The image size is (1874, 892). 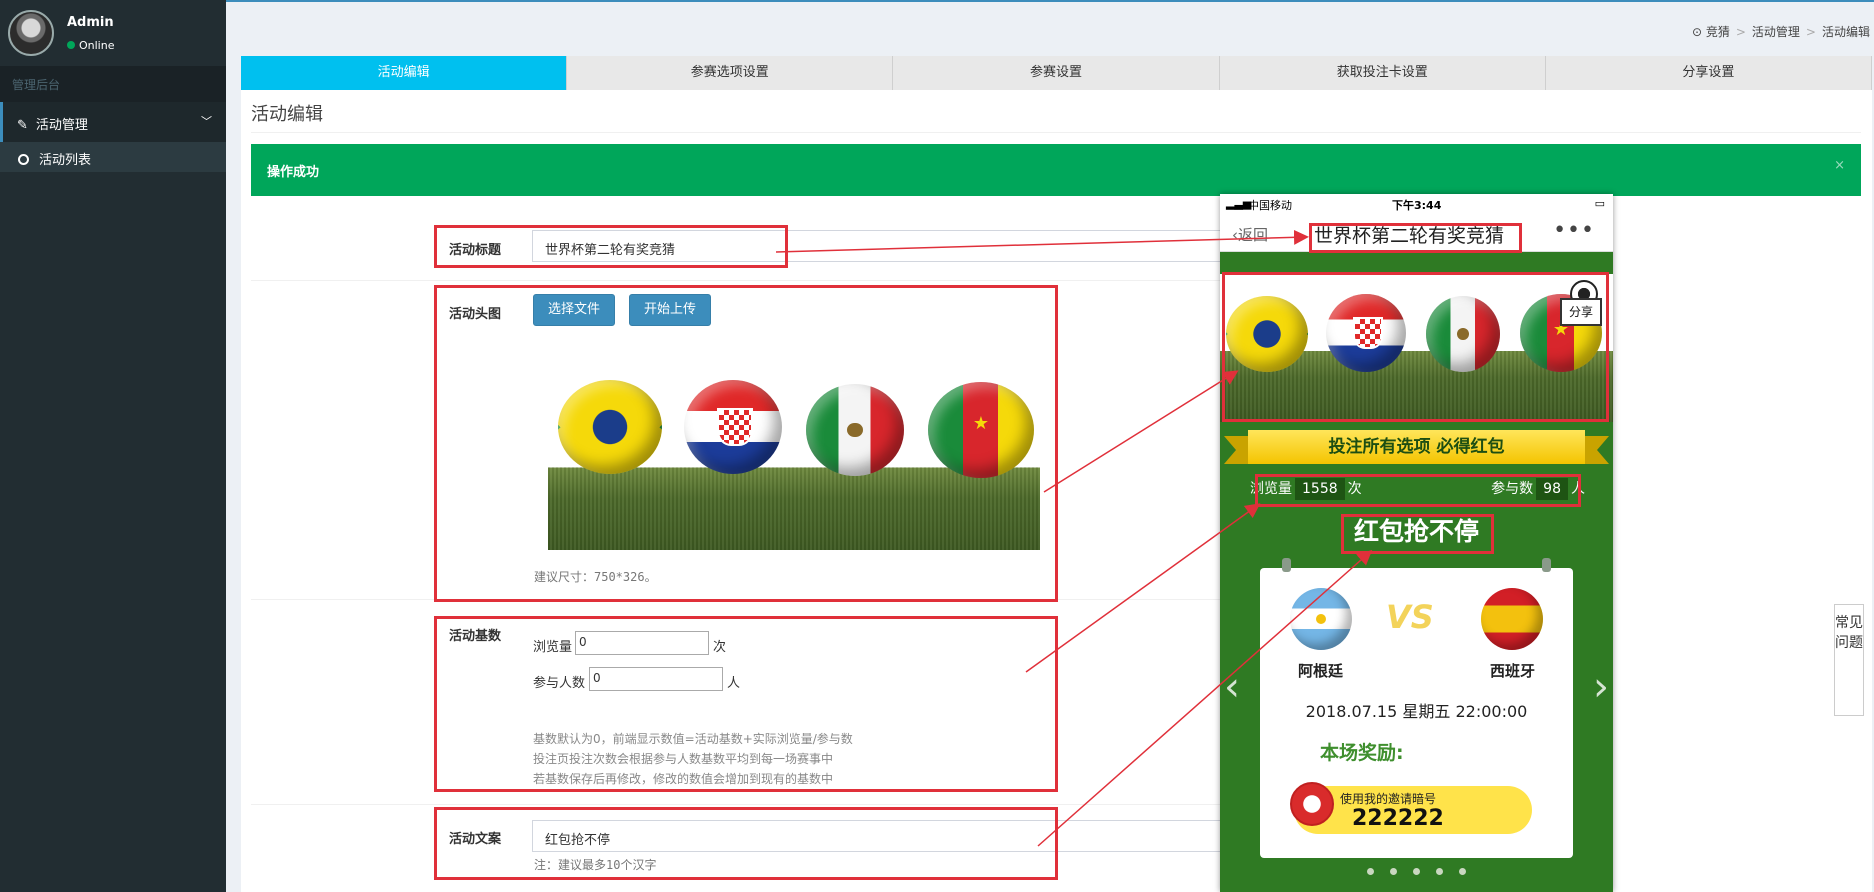 What do you see at coordinates (31, 33) in the screenshot?
I see `avatar` at bounding box center [31, 33].